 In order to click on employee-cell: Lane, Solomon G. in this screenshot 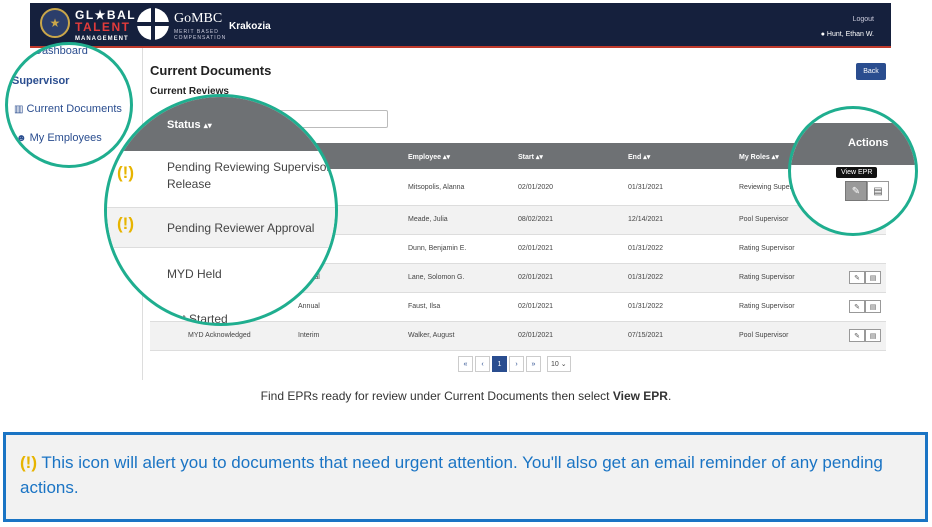, I will do `click(436, 277)`.